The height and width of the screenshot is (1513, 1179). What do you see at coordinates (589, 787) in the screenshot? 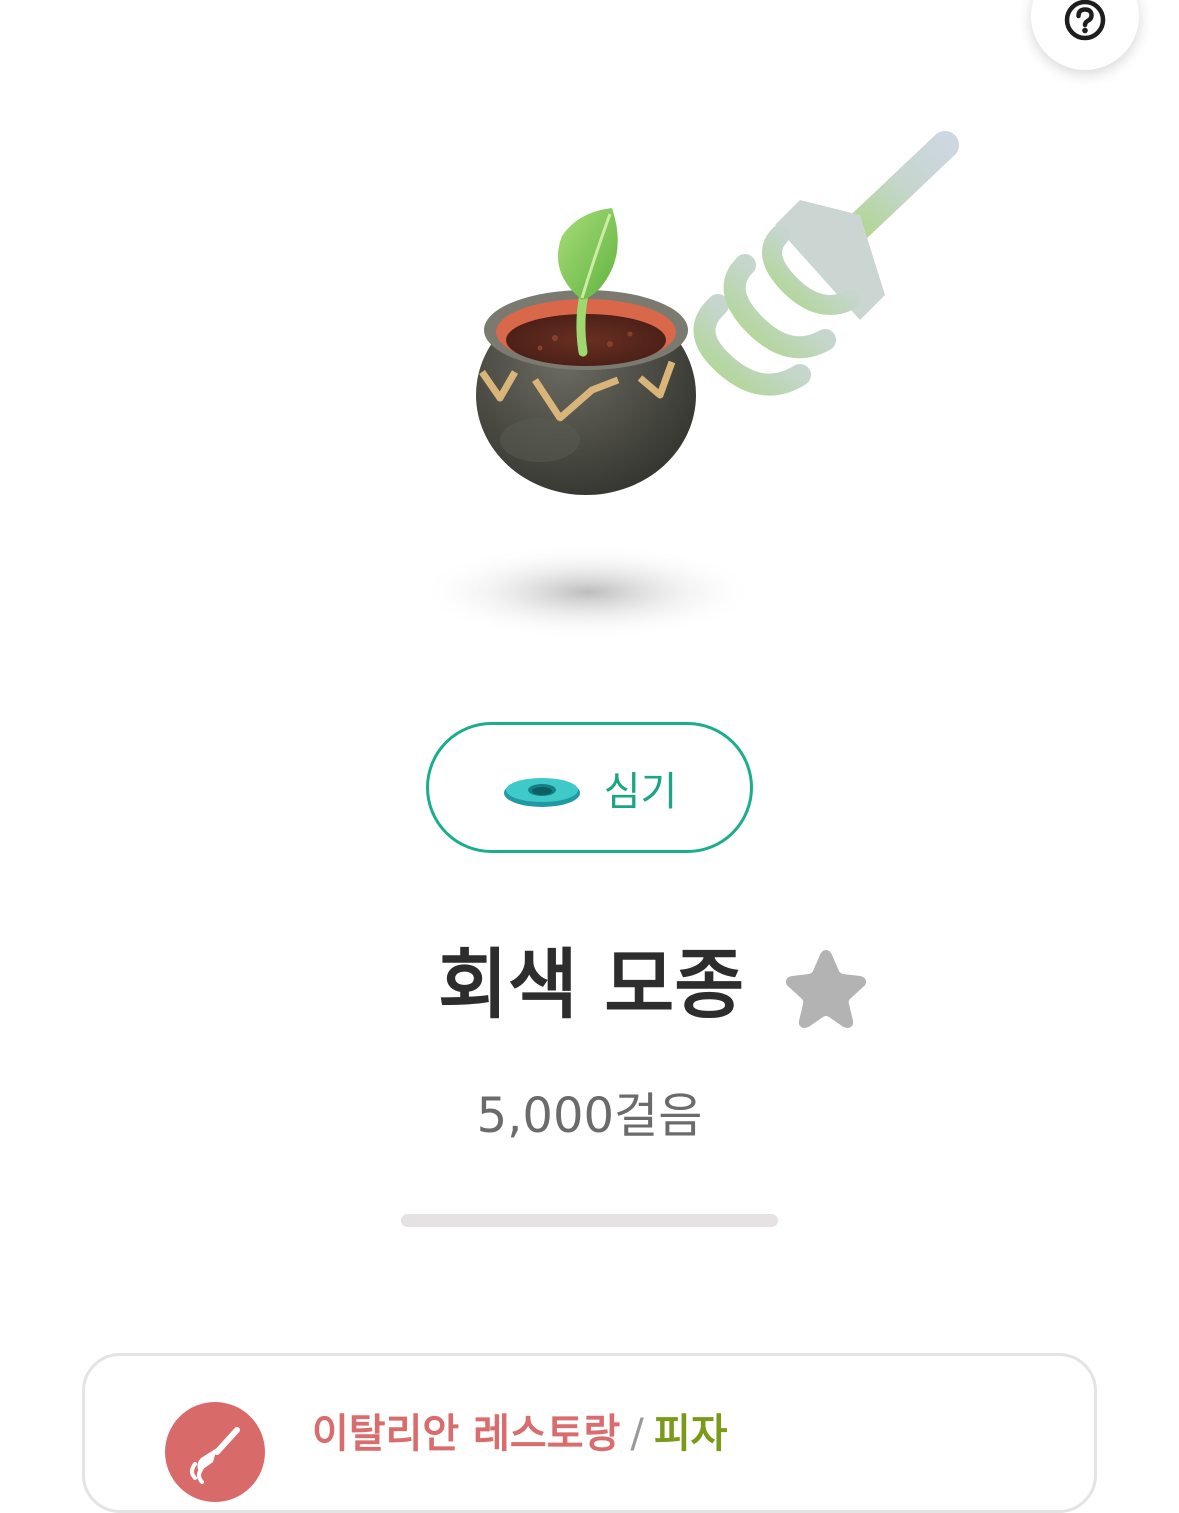
I see `plant-button: 심기` at bounding box center [589, 787].